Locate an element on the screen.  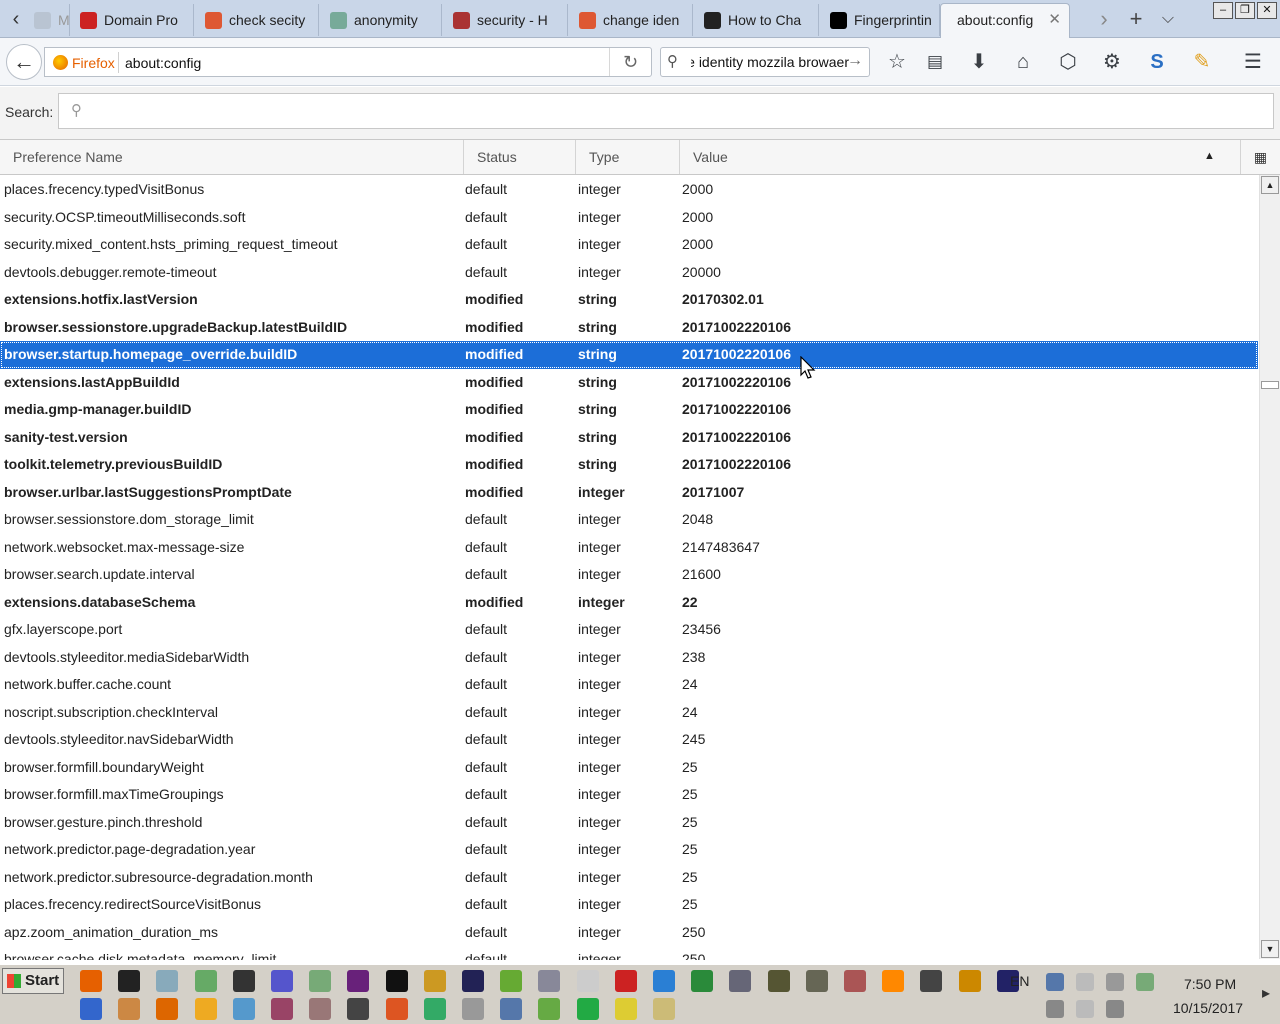
all-tabs-chevron-down-icon: ⌵ is located at coordinates (1168, 19).